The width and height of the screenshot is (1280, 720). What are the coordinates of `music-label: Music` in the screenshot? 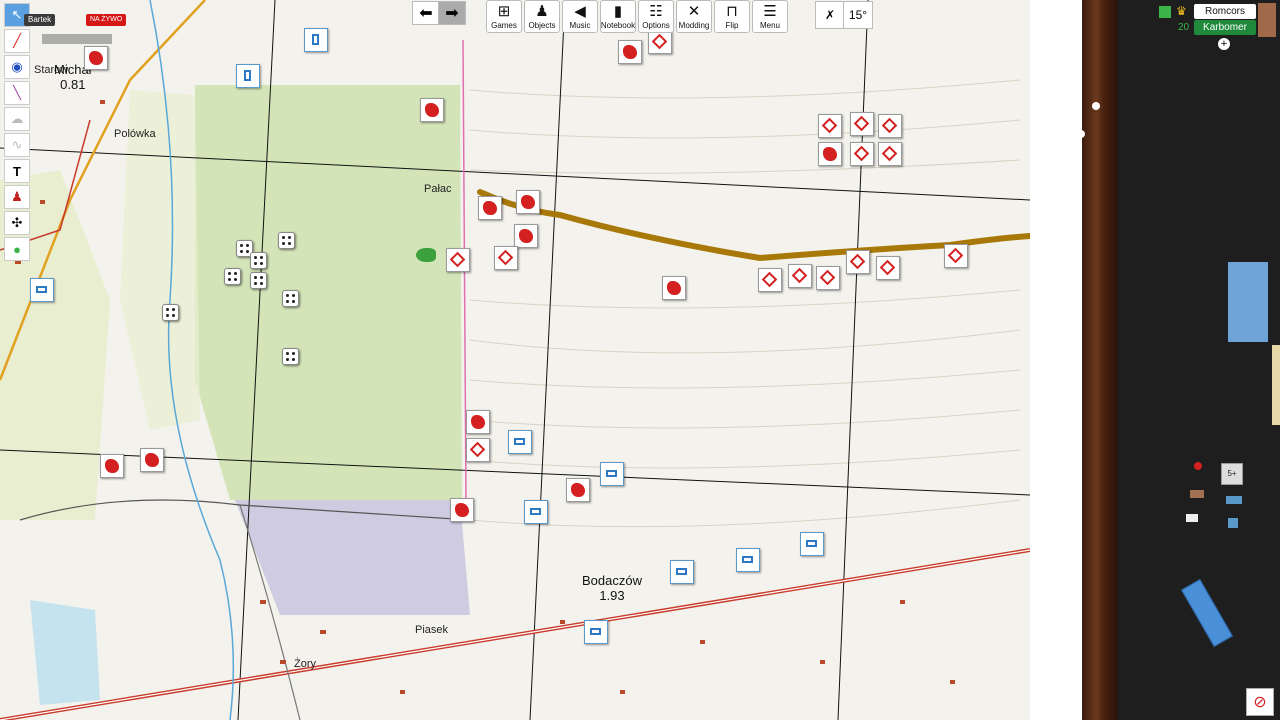 It's located at (580, 25).